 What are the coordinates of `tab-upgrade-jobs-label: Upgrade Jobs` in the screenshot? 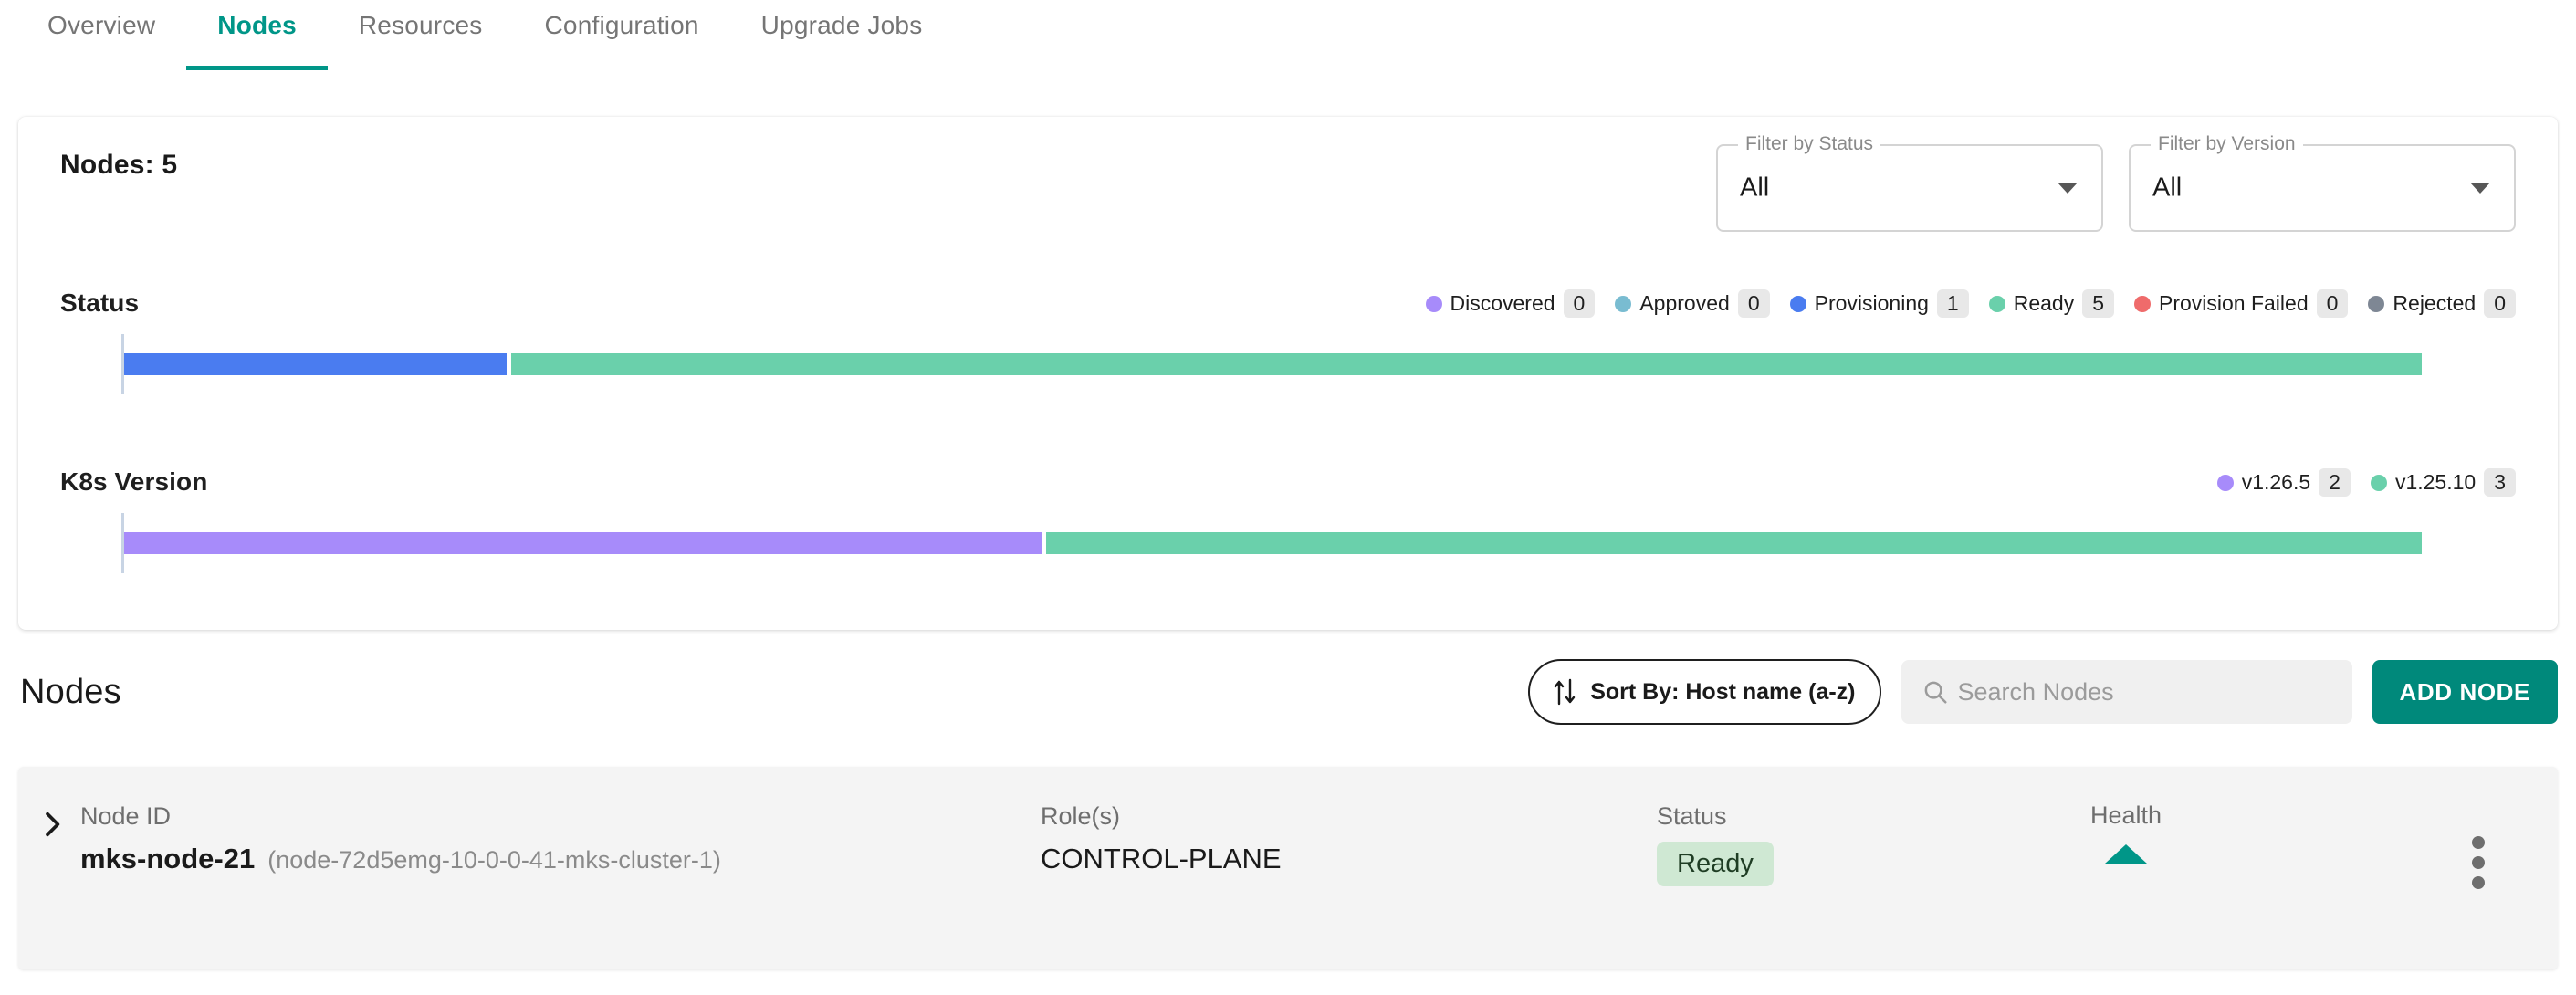 It's located at (841, 25).